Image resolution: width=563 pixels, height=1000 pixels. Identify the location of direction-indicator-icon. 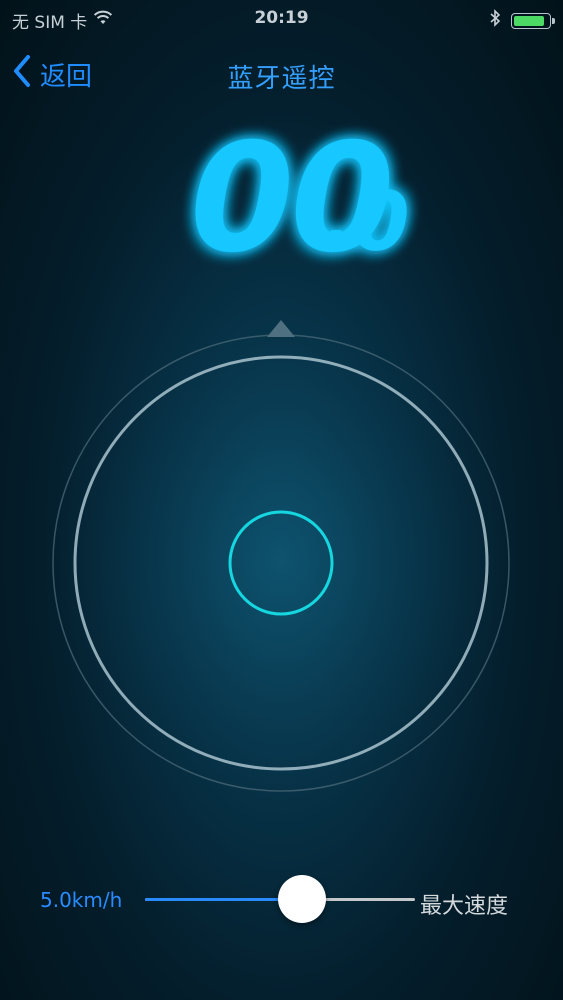
(281, 328).